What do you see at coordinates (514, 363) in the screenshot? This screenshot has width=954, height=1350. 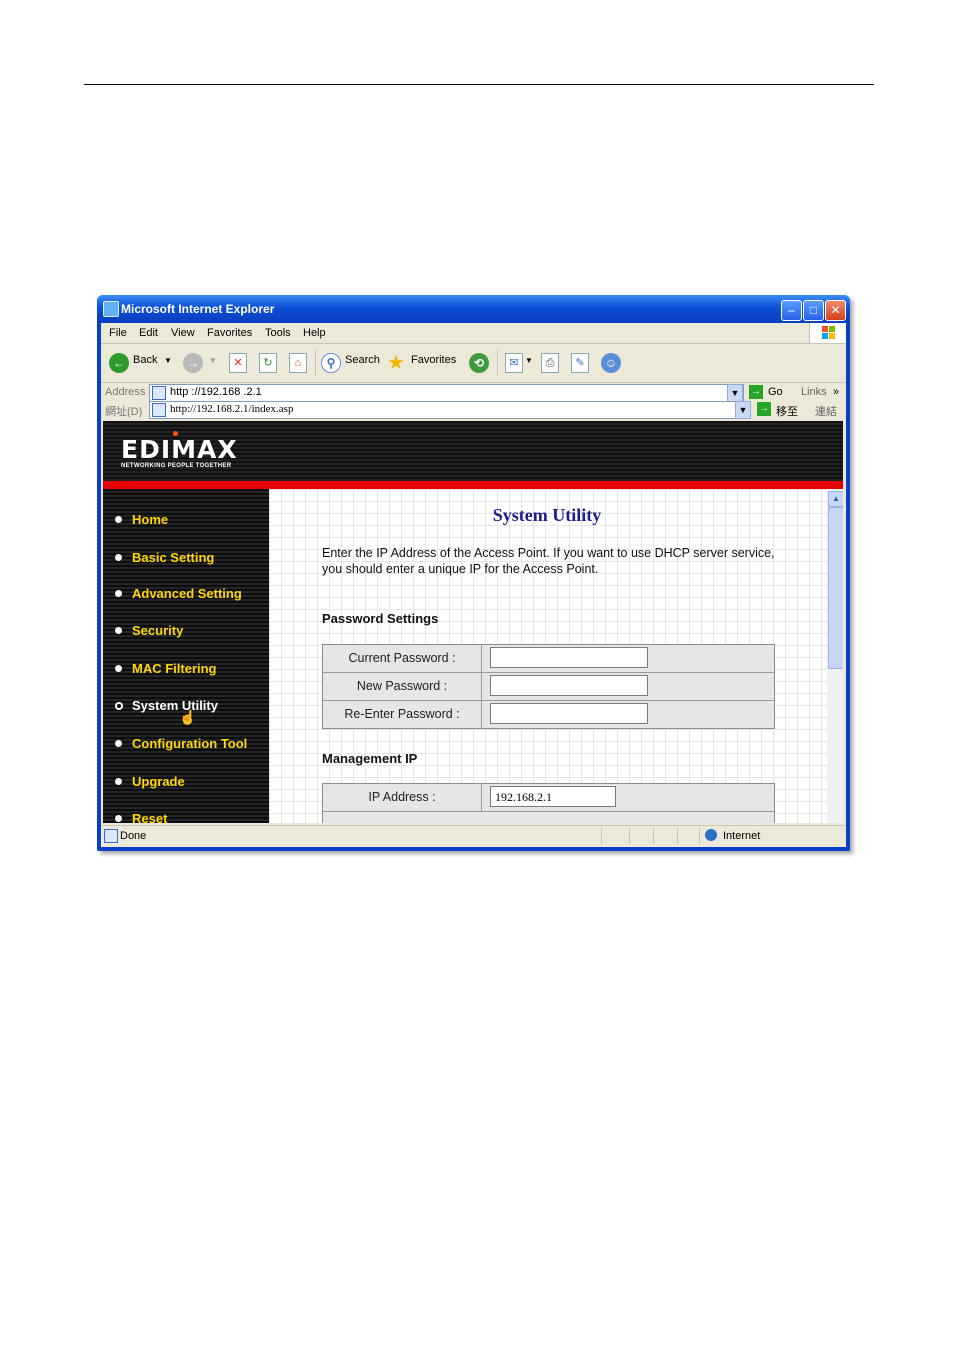 I see `mail-icon: ✉` at bounding box center [514, 363].